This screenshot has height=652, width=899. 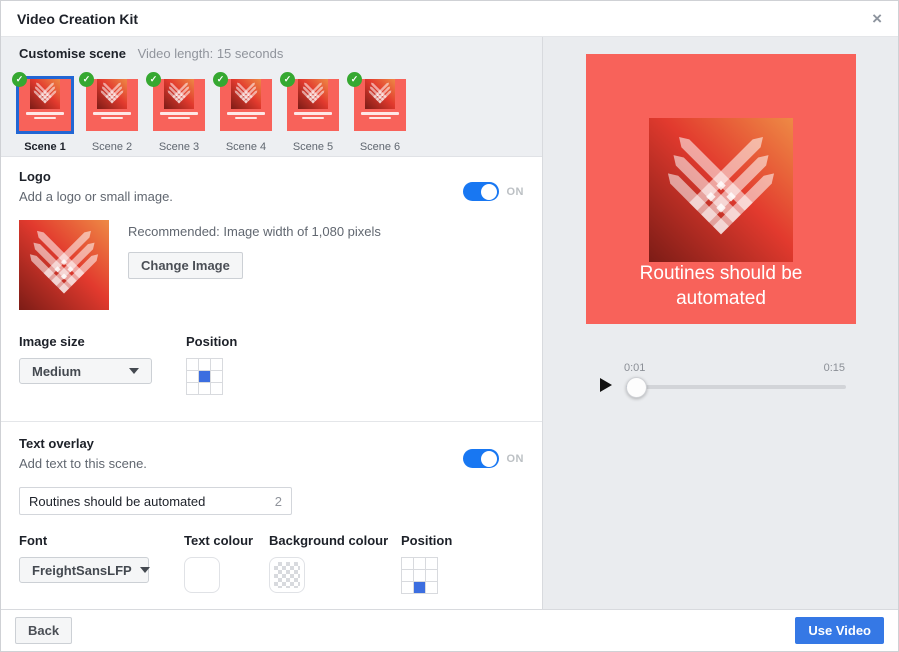 What do you see at coordinates (43, 112) in the screenshot?
I see `scene-thumbnail-1: ✓ Scene 1` at bounding box center [43, 112].